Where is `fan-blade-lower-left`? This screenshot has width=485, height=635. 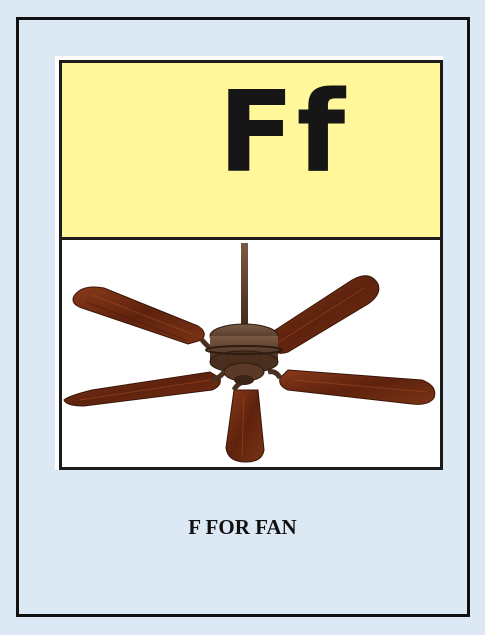
fan-blade-lower-left is located at coordinates (142, 389).